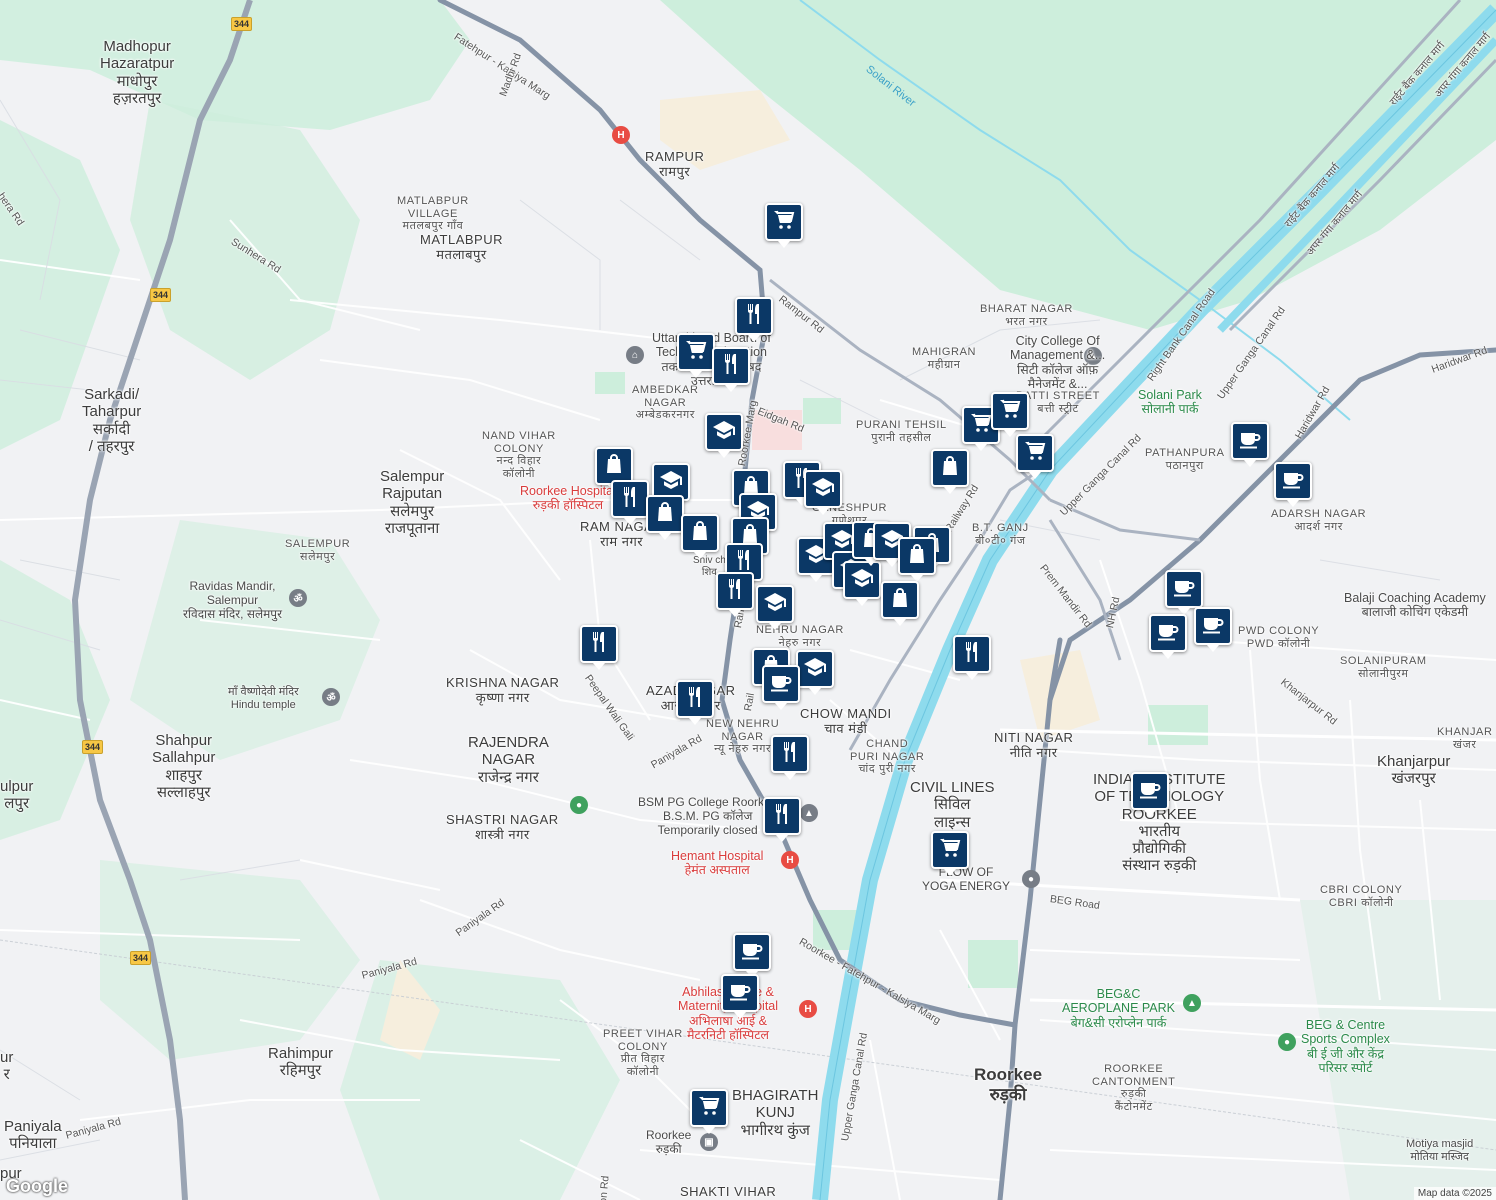 The height and width of the screenshot is (1200, 1496). What do you see at coordinates (728, 1191) in the screenshot?
I see `place-label-shakti-vihar: SHAKTI VIHAR` at bounding box center [728, 1191].